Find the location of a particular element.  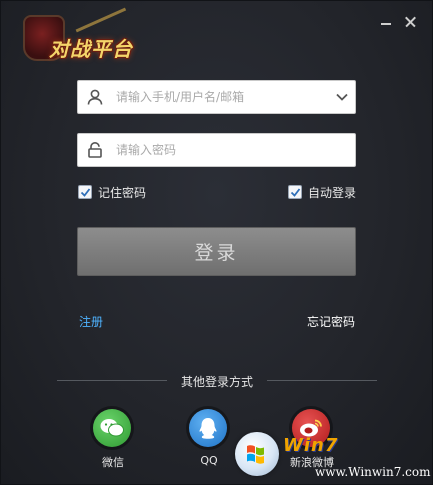

qq-login-button: QQ is located at coordinates (209, 438).